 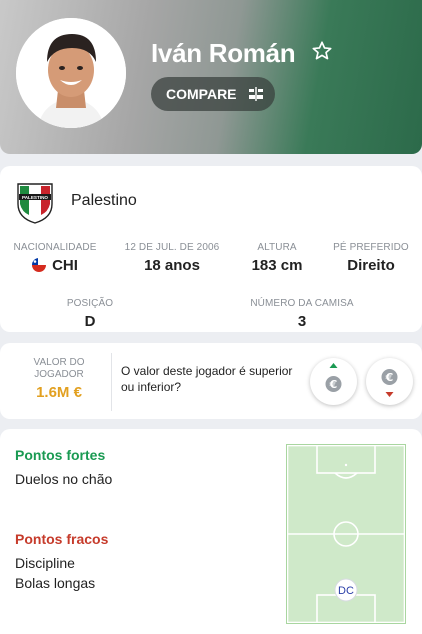 What do you see at coordinates (201, 94) in the screenshot?
I see `compare-label: COMPARE` at bounding box center [201, 94].